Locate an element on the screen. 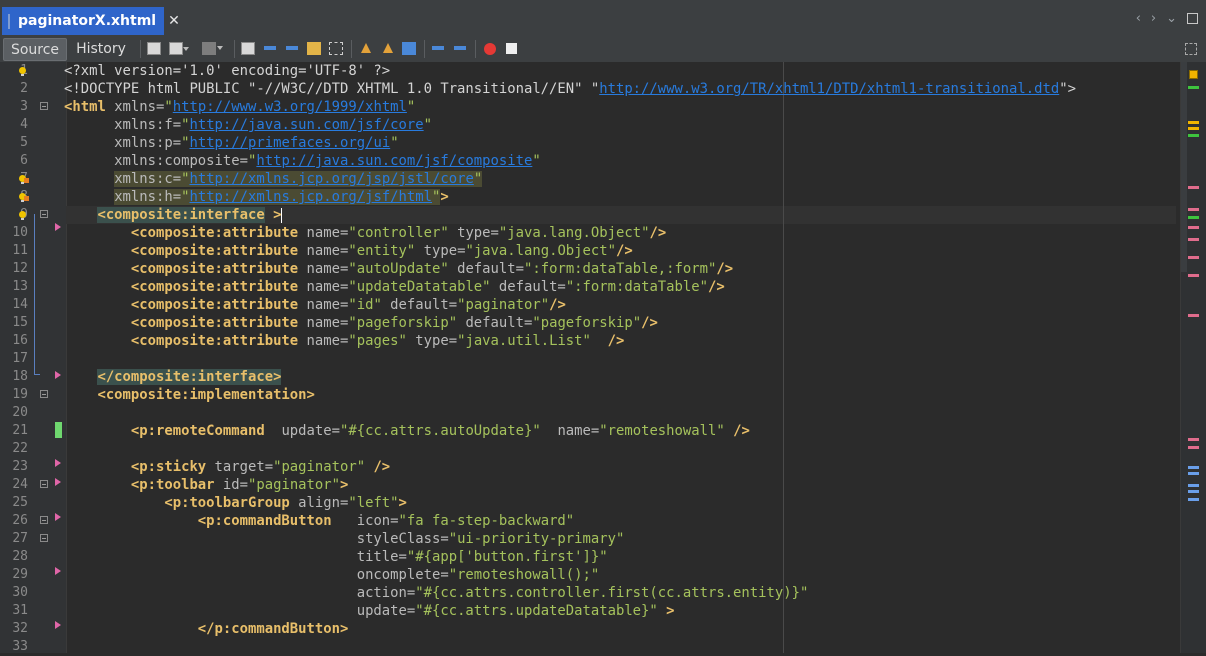 The width and height of the screenshot is (1206, 656). last-edit-icon is located at coordinates (154, 48).